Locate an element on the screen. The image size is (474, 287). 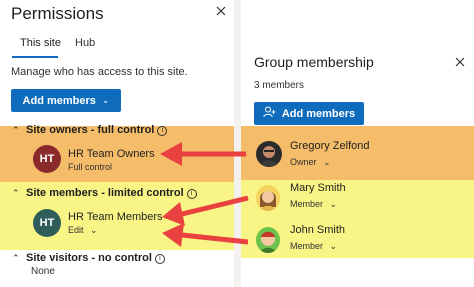
owners-group-role: Full control is located at coordinates (90, 167).